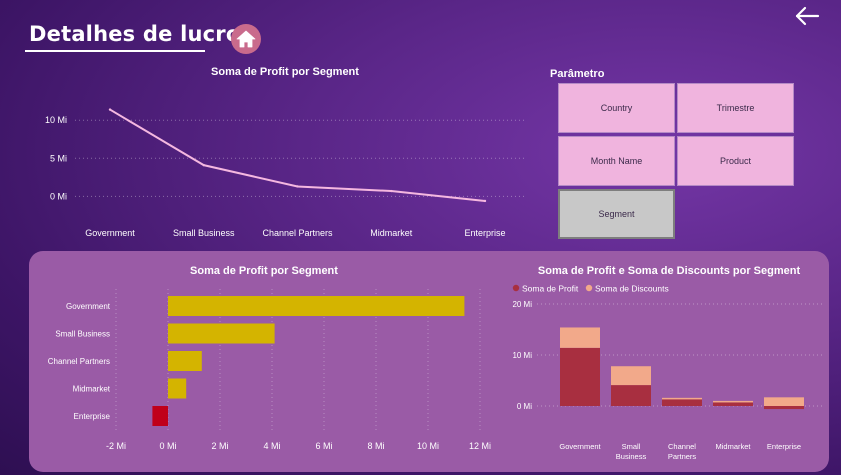 The width and height of the screenshot is (841, 475). I want to click on slicer-title: Parâmetro, so click(577, 74).